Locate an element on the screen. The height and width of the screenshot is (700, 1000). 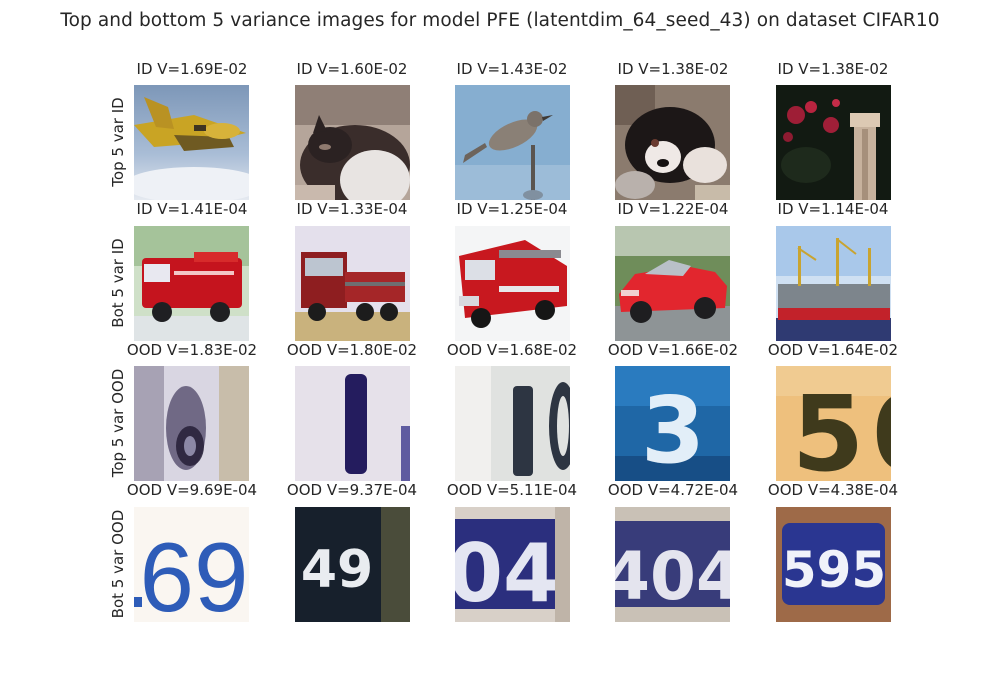
cell-title: OOD V=4.72E-04 is located at coordinates (673, 490).